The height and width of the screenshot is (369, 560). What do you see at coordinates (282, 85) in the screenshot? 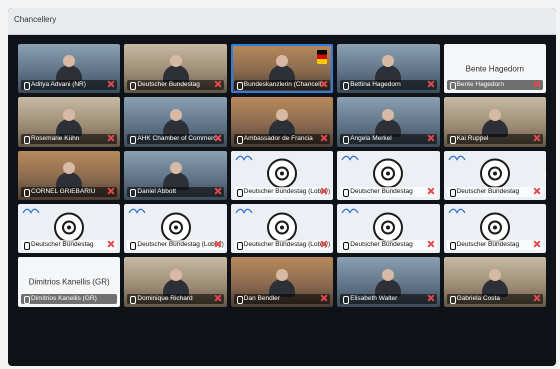
I see `participant-label: Bundeskanzlerin (Chancellery)` at bounding box center [282, 85].